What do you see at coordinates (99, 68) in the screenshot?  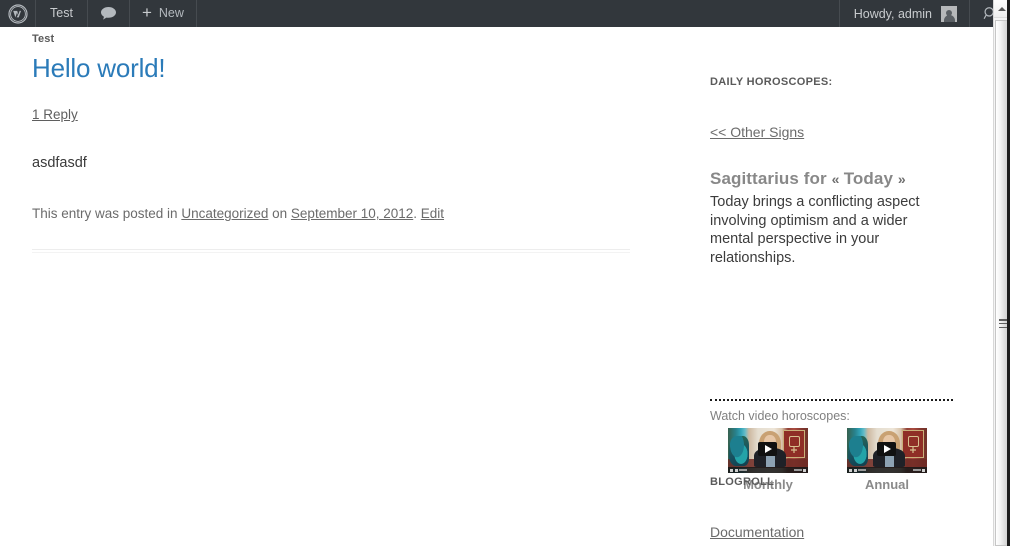 I see `post-title-link: Hello world!` at bounding box center [99, 68].